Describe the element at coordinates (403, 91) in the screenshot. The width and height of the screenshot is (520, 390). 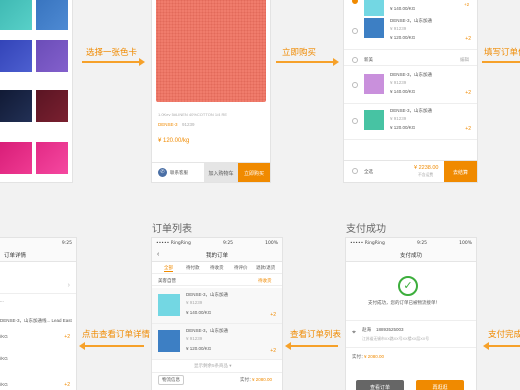
I see `cart-item-price: ¥ 140.00/KG` at that location.